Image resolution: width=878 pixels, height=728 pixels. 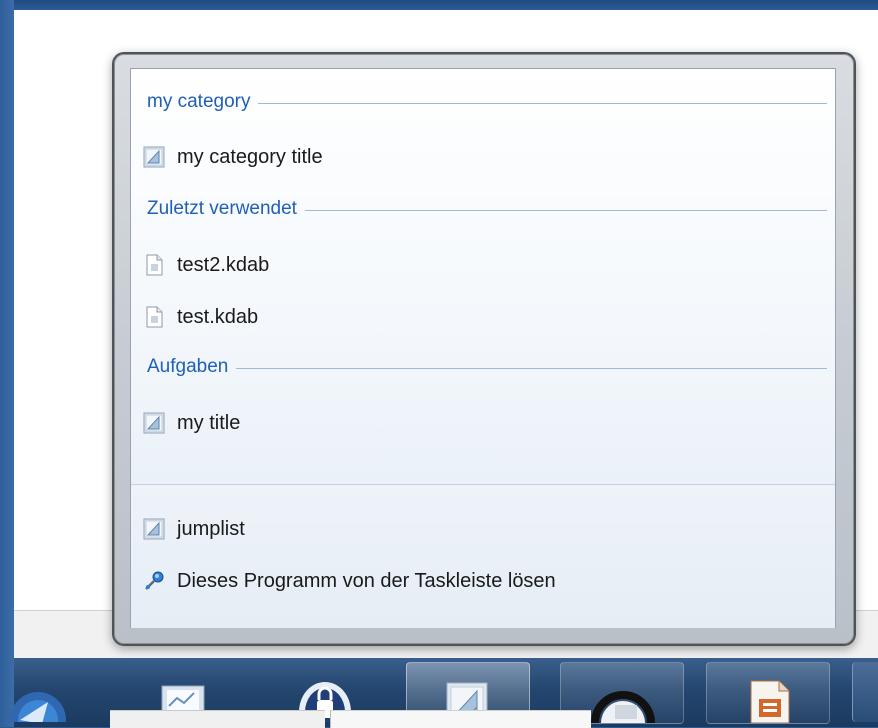 I want to click on category-header-my-category: my category, so click(x=487, y=102).